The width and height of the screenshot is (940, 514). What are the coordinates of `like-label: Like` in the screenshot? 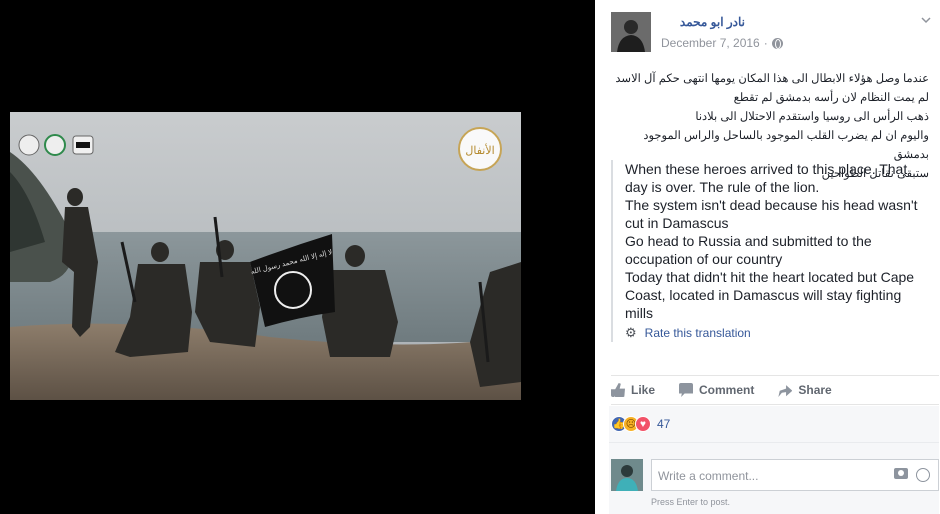 It's located at (643, 390).